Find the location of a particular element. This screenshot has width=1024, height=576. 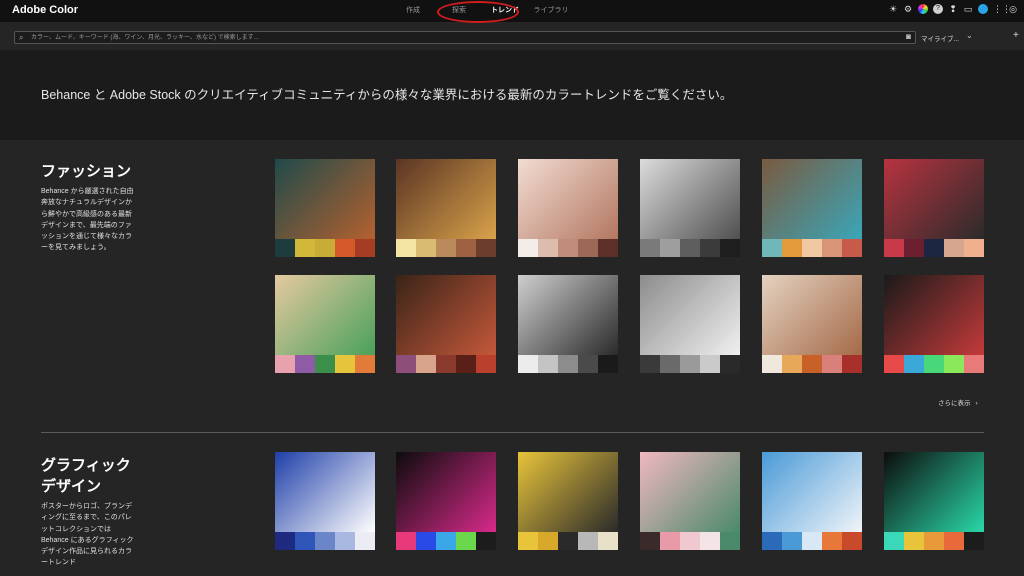

tab-library: ライブラリ is located at coordinates (551, 10).